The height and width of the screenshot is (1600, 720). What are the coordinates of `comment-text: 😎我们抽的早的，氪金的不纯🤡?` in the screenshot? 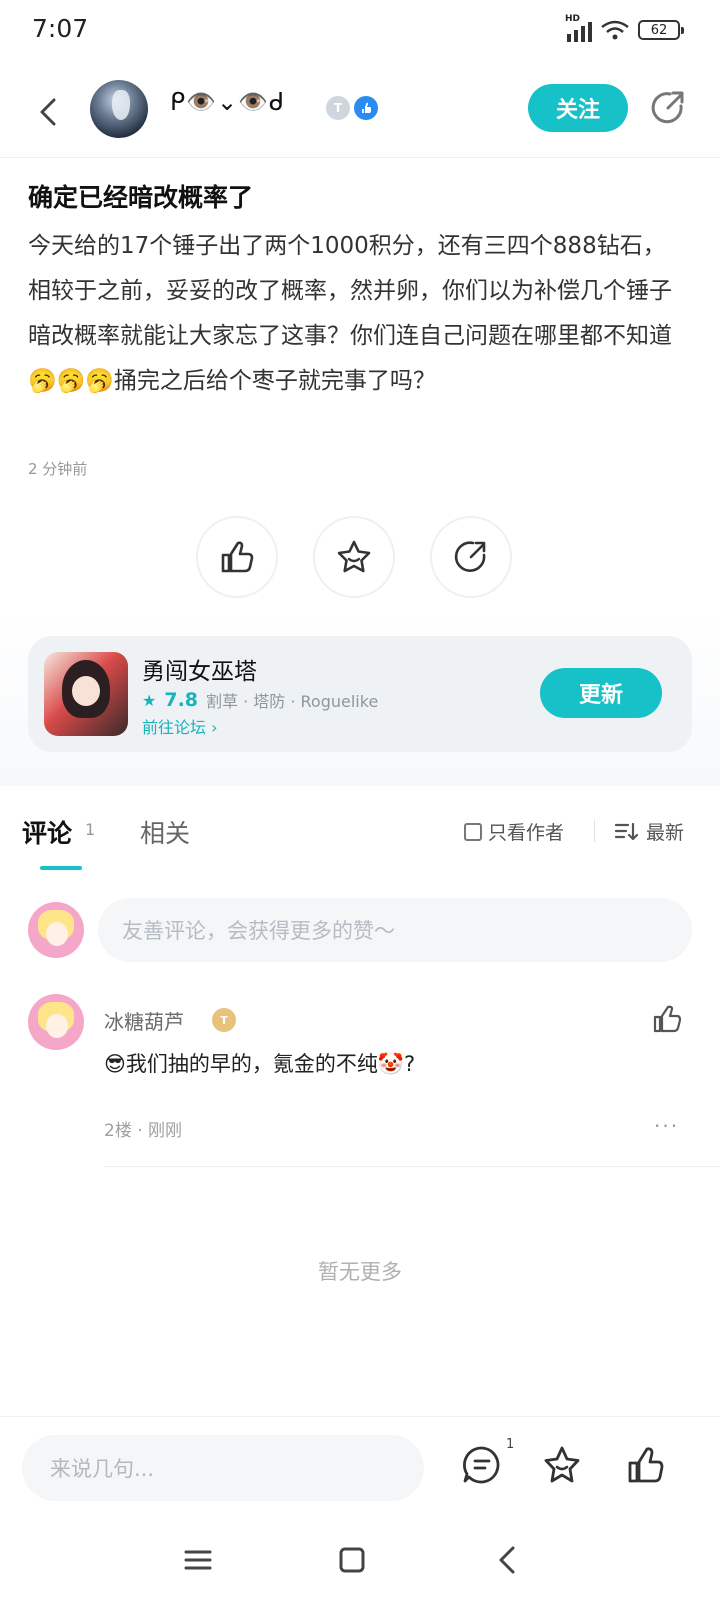 It's located at (260, 1064).